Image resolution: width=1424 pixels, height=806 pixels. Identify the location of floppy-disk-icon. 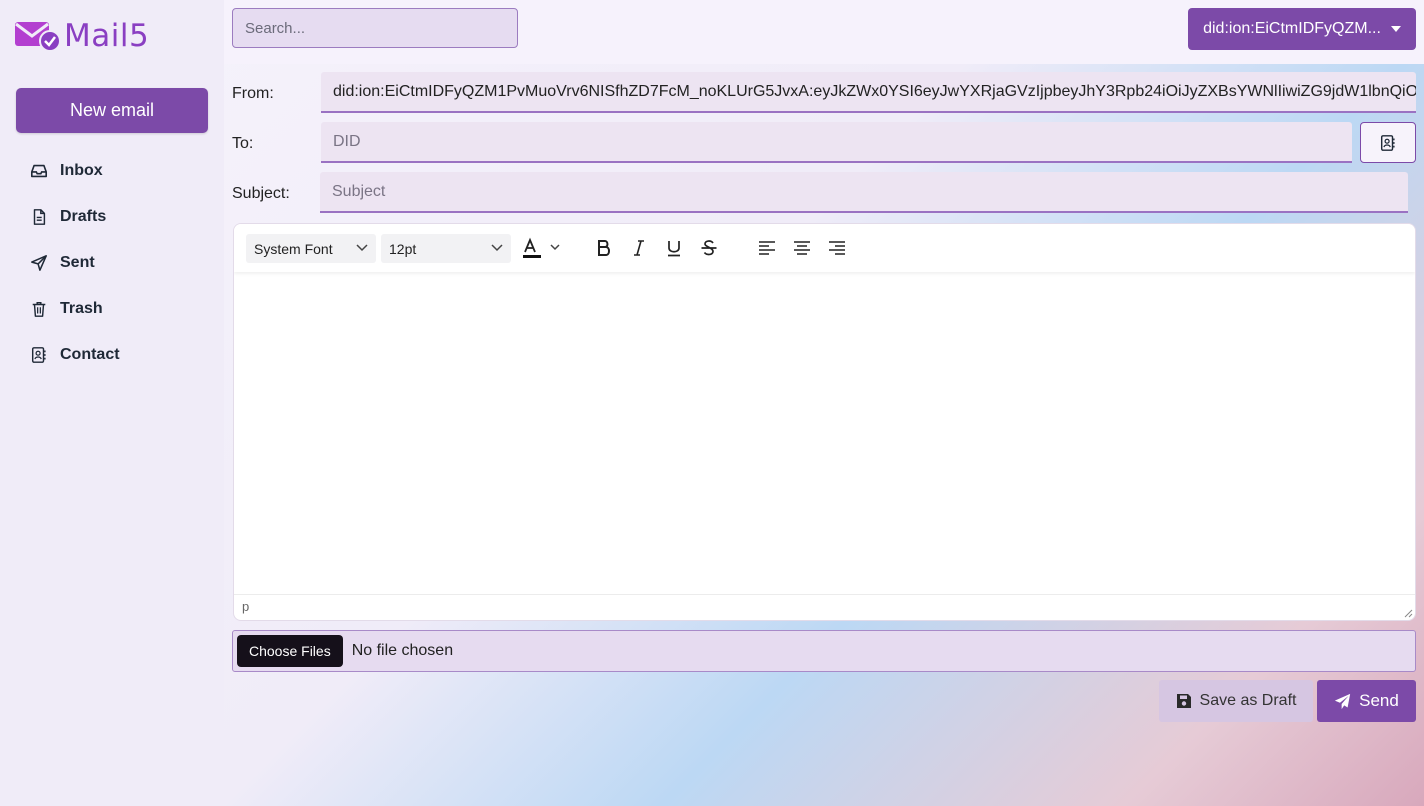
(1183, 701).